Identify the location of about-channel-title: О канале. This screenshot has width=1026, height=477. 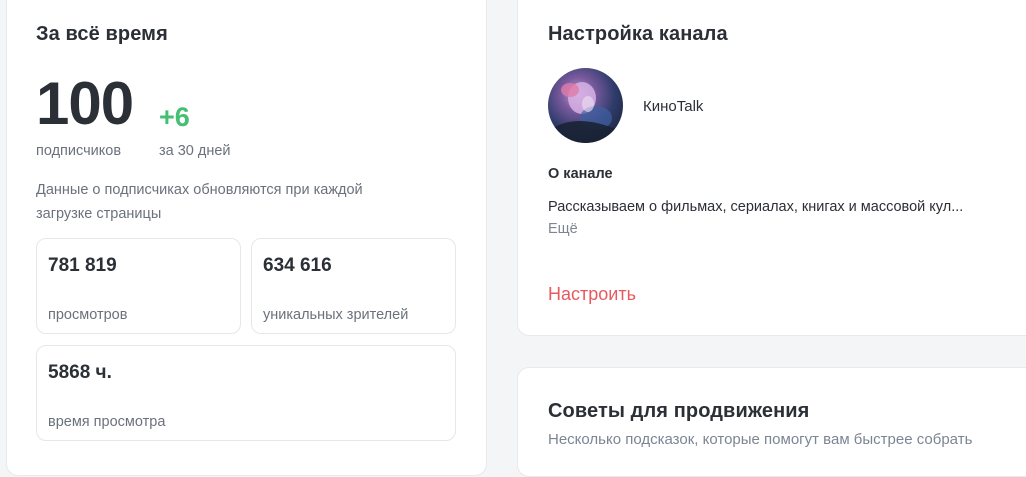
(580, 174).